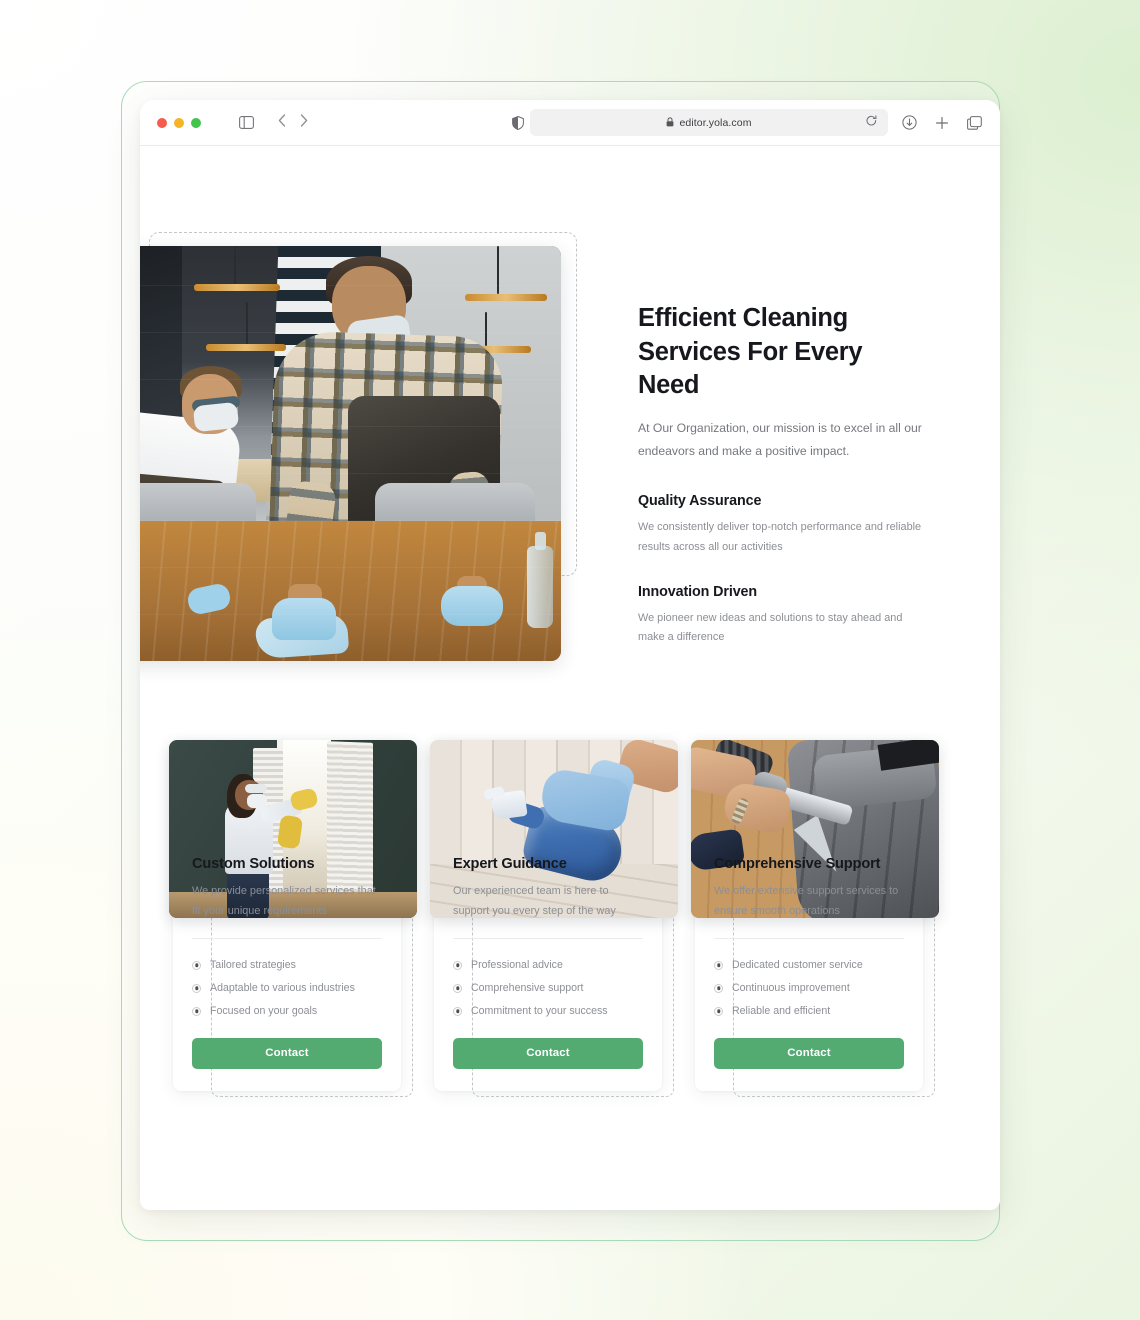  Describe the element at coordinates (871, 122) in the screenshot. I see `reload-icon` at that location.